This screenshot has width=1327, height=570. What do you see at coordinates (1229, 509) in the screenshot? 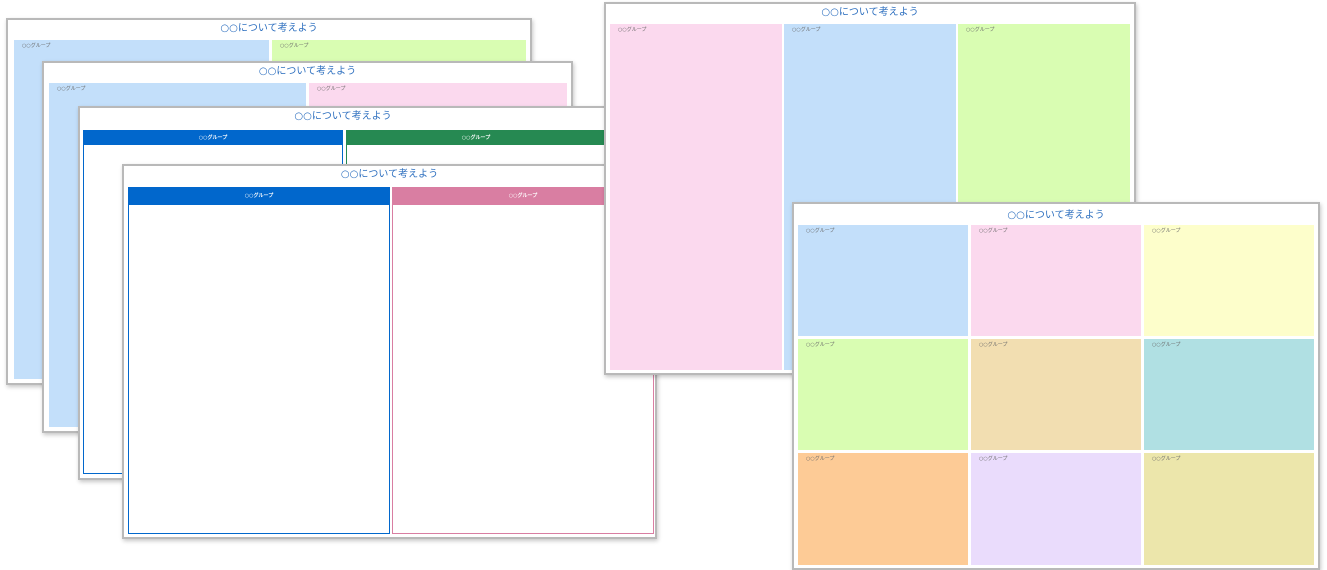
I see `group-panel-khaki: ○○グループ` at bounding box center [1229, 509].